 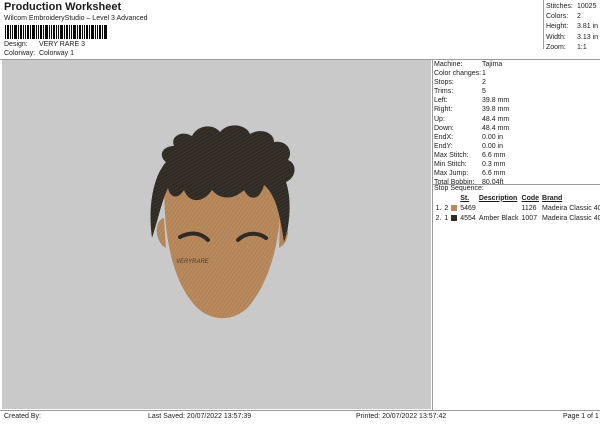 I want to click on face-signature: VERYRARE, so click(x=193, y=262).